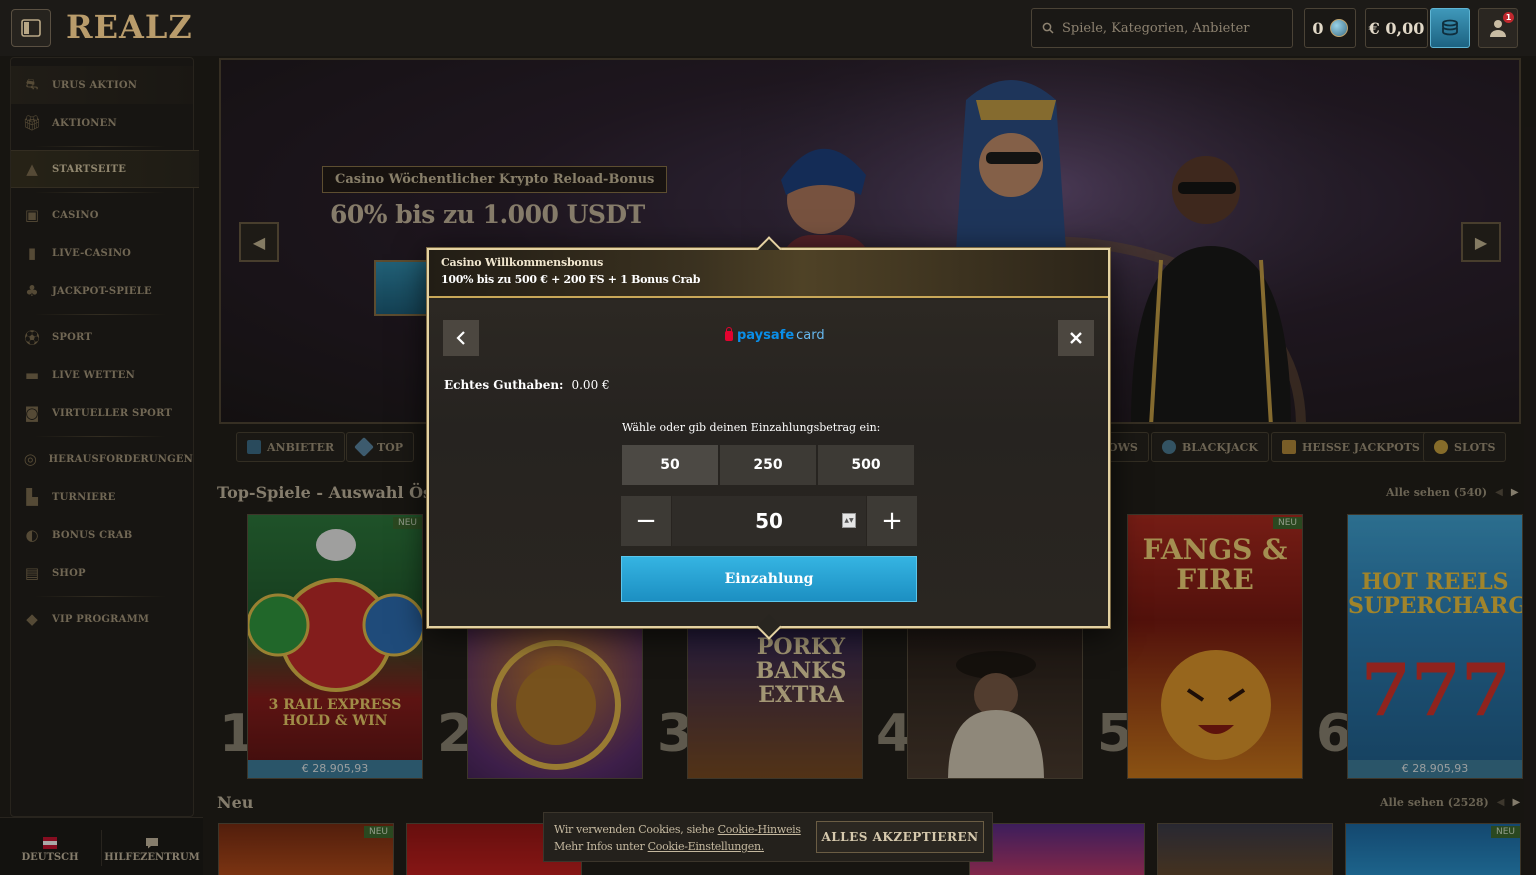 The width and height of the screenshot is (1536, 875). I want to click on amount-field: ▲▼, so click(769, 521).